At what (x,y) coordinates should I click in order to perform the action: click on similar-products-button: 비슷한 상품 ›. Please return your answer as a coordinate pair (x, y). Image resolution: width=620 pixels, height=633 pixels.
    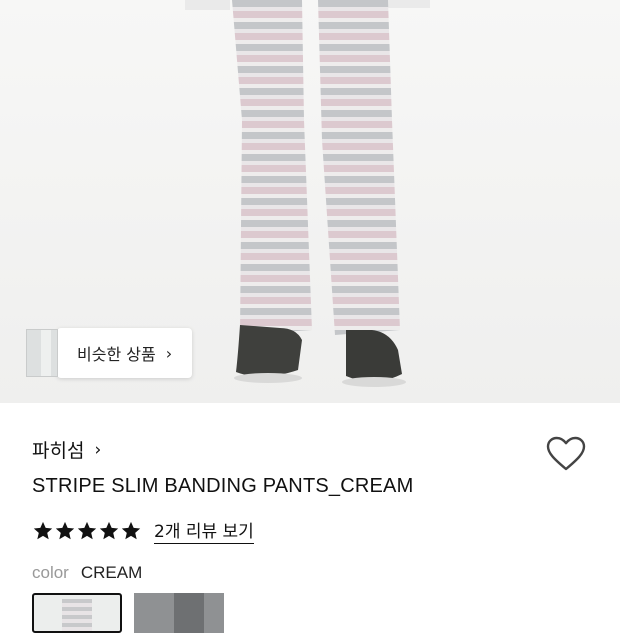
    Looking at the image, I should click on (109, 353).